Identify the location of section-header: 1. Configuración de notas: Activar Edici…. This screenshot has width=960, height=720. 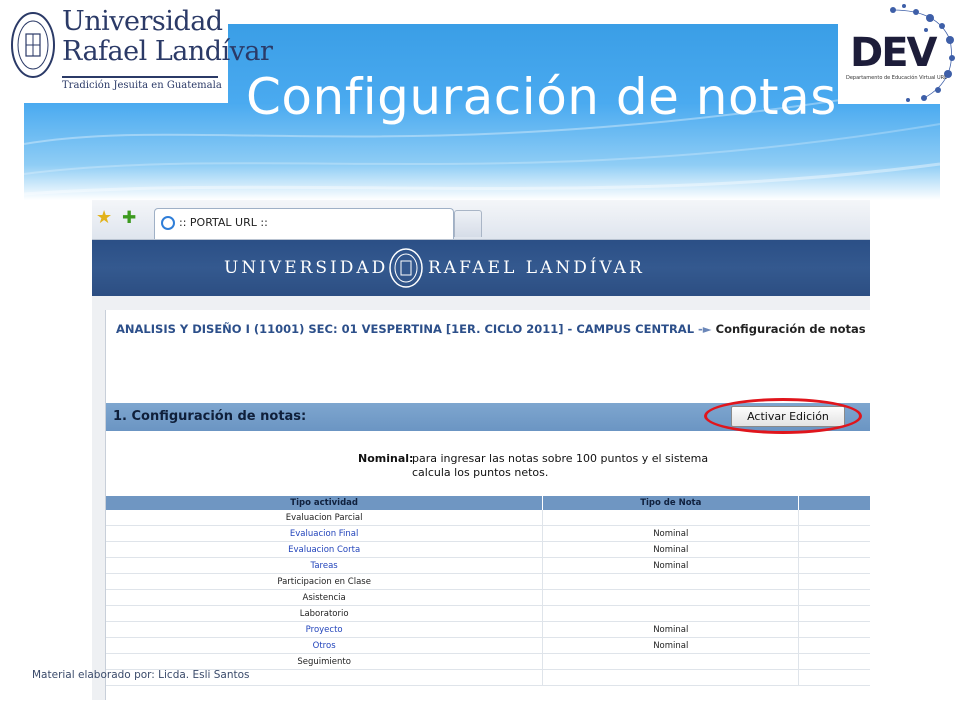
(488, 417).